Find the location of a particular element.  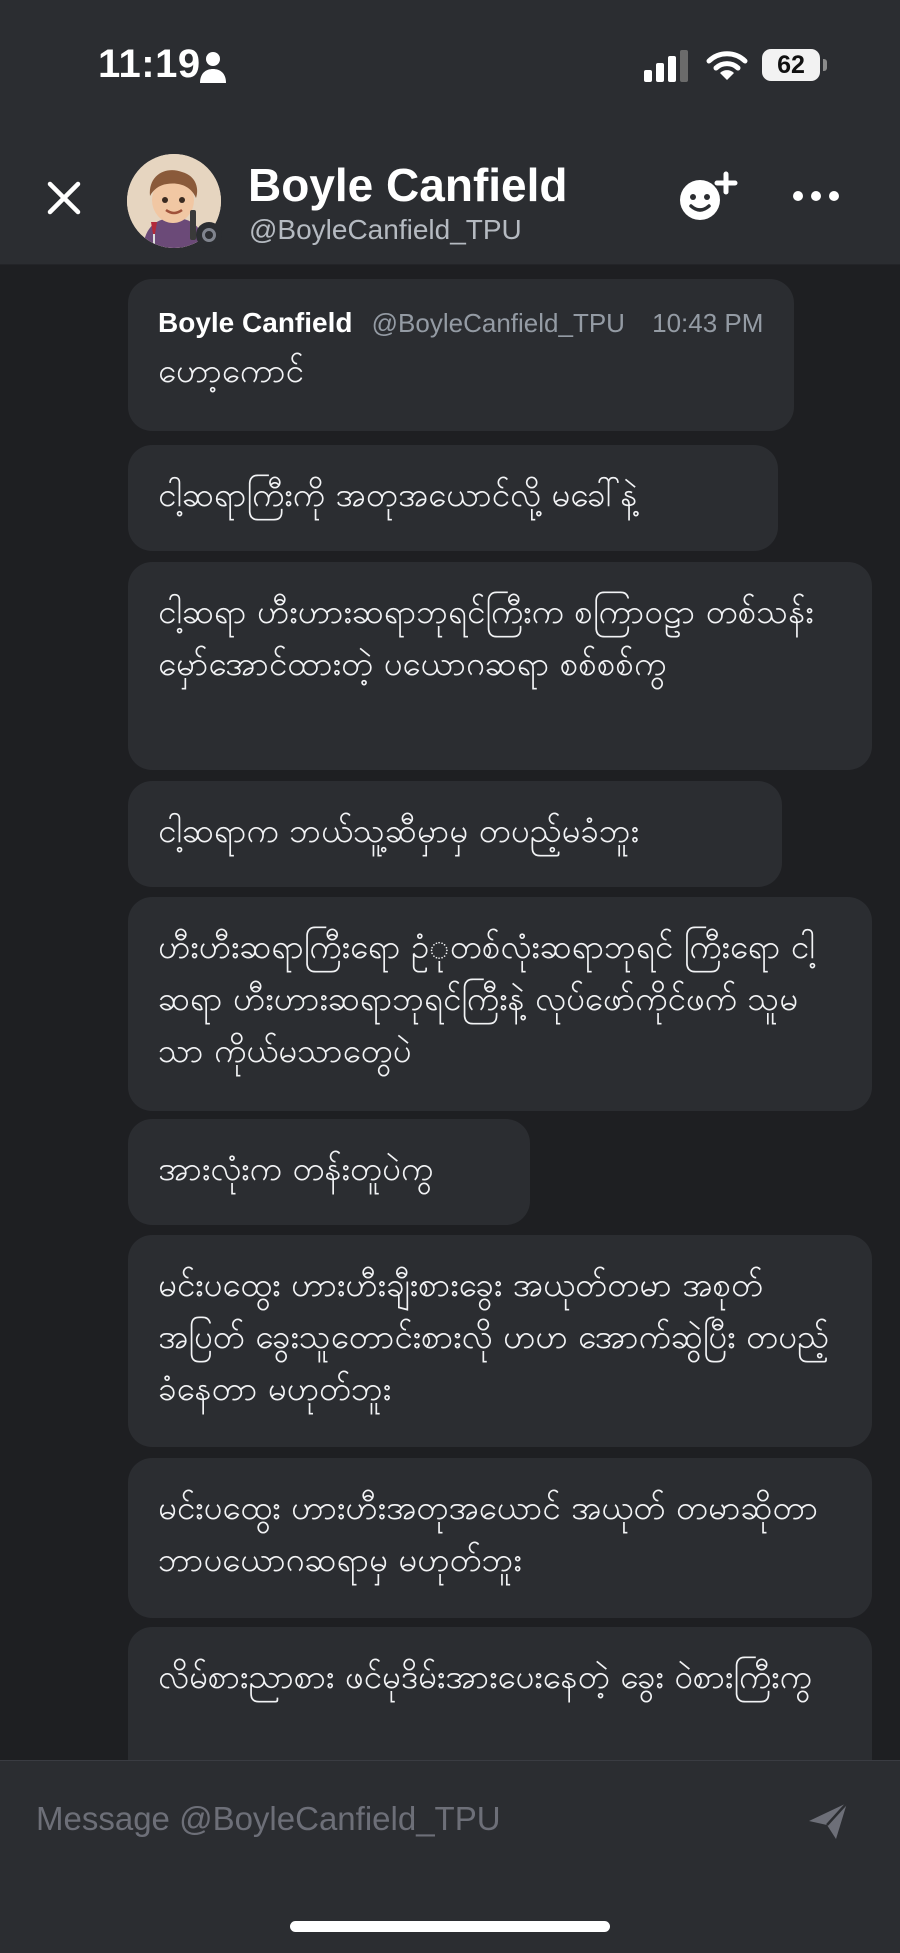

status-bar: 11:19 62 is located at coordinates (450, 67).